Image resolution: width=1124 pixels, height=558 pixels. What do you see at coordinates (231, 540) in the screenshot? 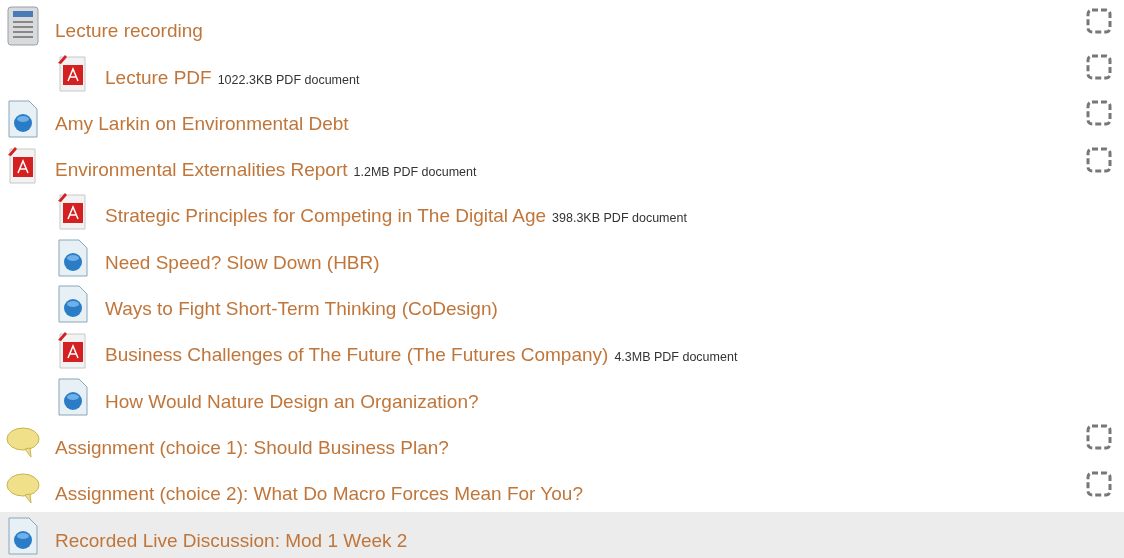
I see `activity-link: Recorded Live Discussion: Mod 1 Week 2` at bounding box center [231, 540].